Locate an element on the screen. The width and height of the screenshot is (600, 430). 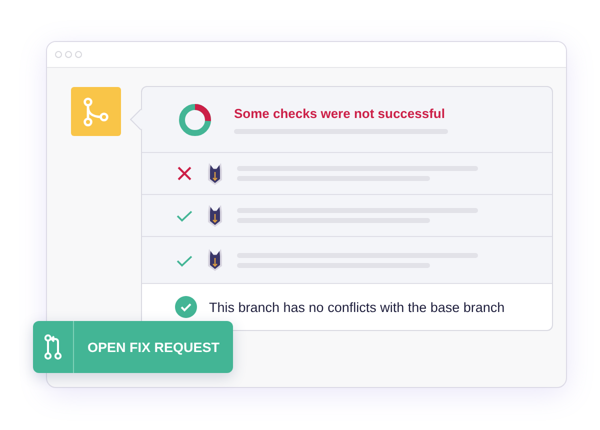
donut-icon is located at coordinates (195, 119).